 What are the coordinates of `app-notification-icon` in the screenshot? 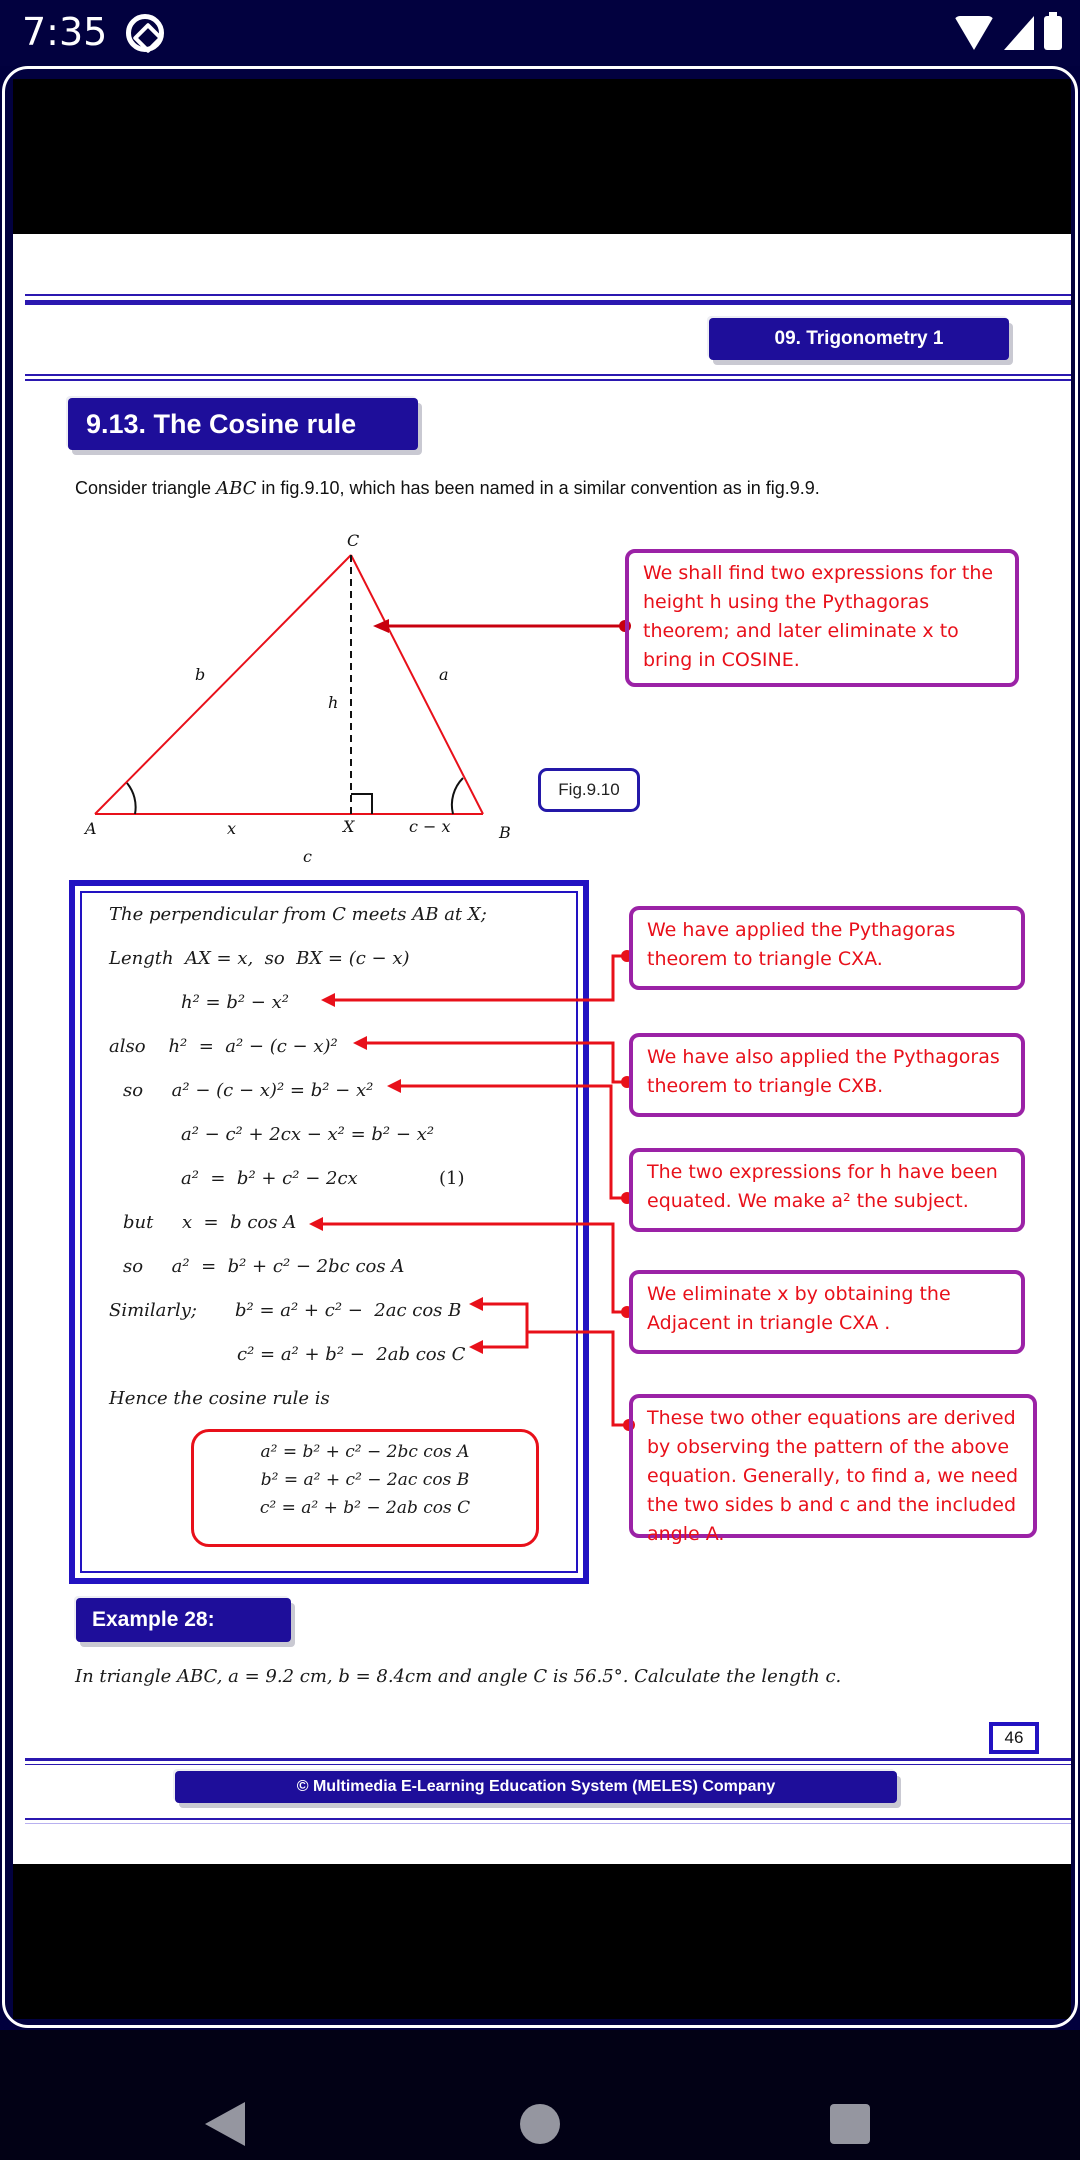 It's located at (145, 33).